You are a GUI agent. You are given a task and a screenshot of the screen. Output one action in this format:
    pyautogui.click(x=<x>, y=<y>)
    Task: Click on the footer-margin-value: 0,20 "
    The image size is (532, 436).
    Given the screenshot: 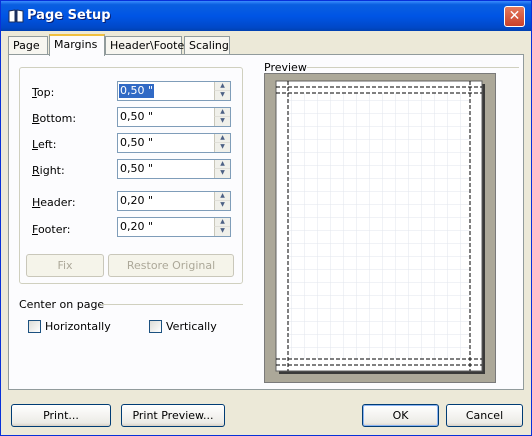 What is the action you would take?
    pyautogui.click(x=136, y=227)
    